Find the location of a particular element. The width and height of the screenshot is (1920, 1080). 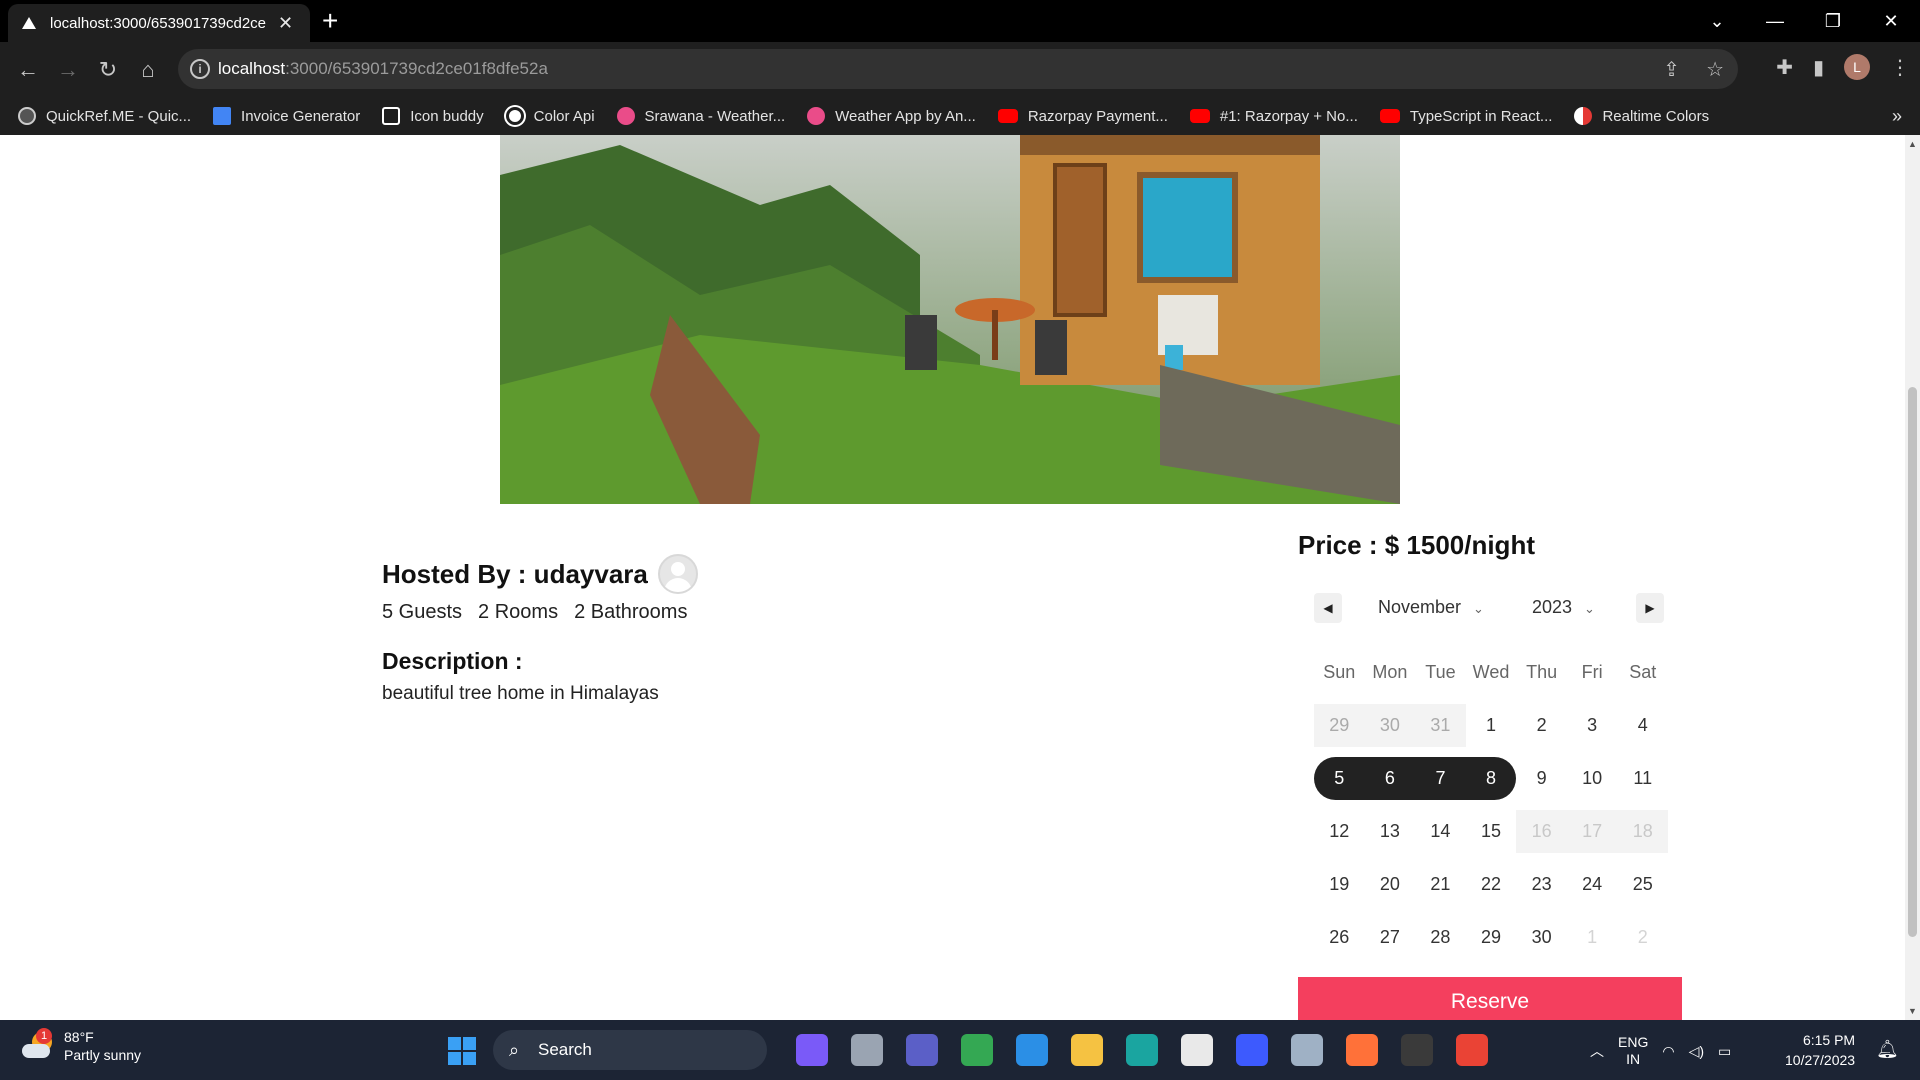

side-panel-icon: ▮ is located at coordinates (1818, 67).